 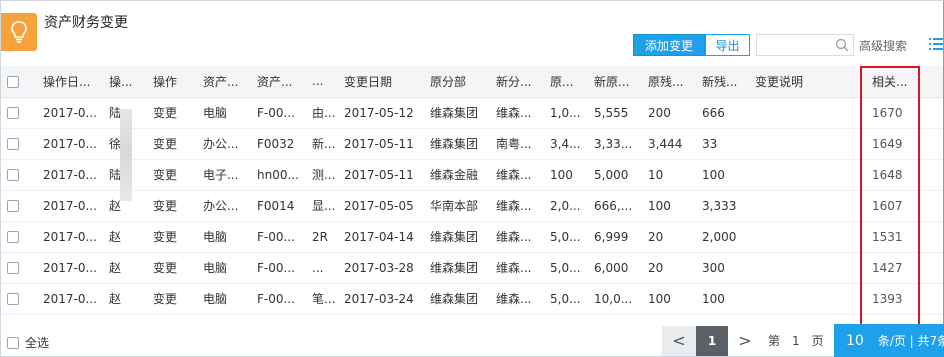 I want to click on table-cell: 200, so click(x=659, y=112).